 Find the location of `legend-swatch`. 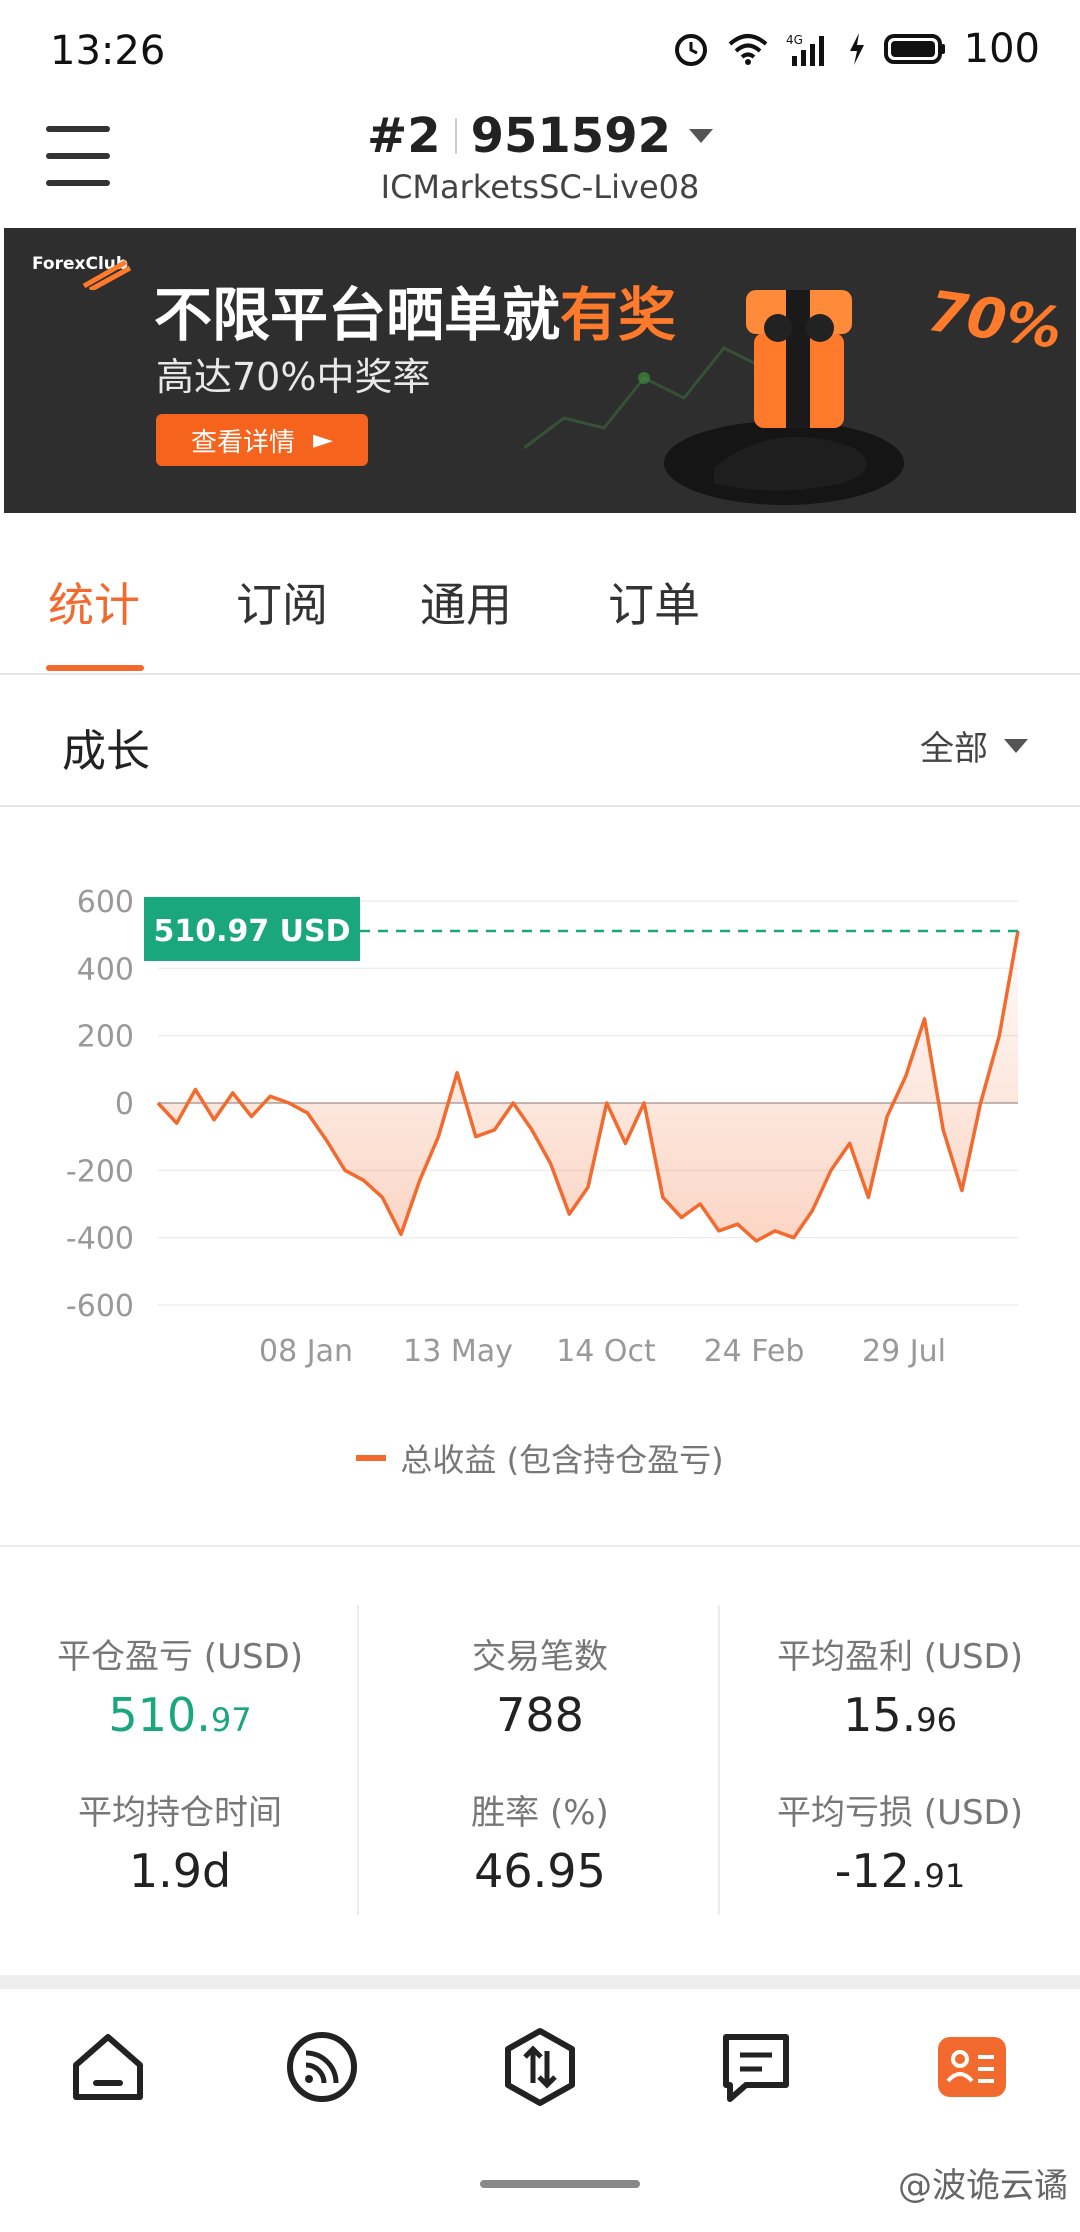

legend-swatch is located at coordinates (371, 1458).